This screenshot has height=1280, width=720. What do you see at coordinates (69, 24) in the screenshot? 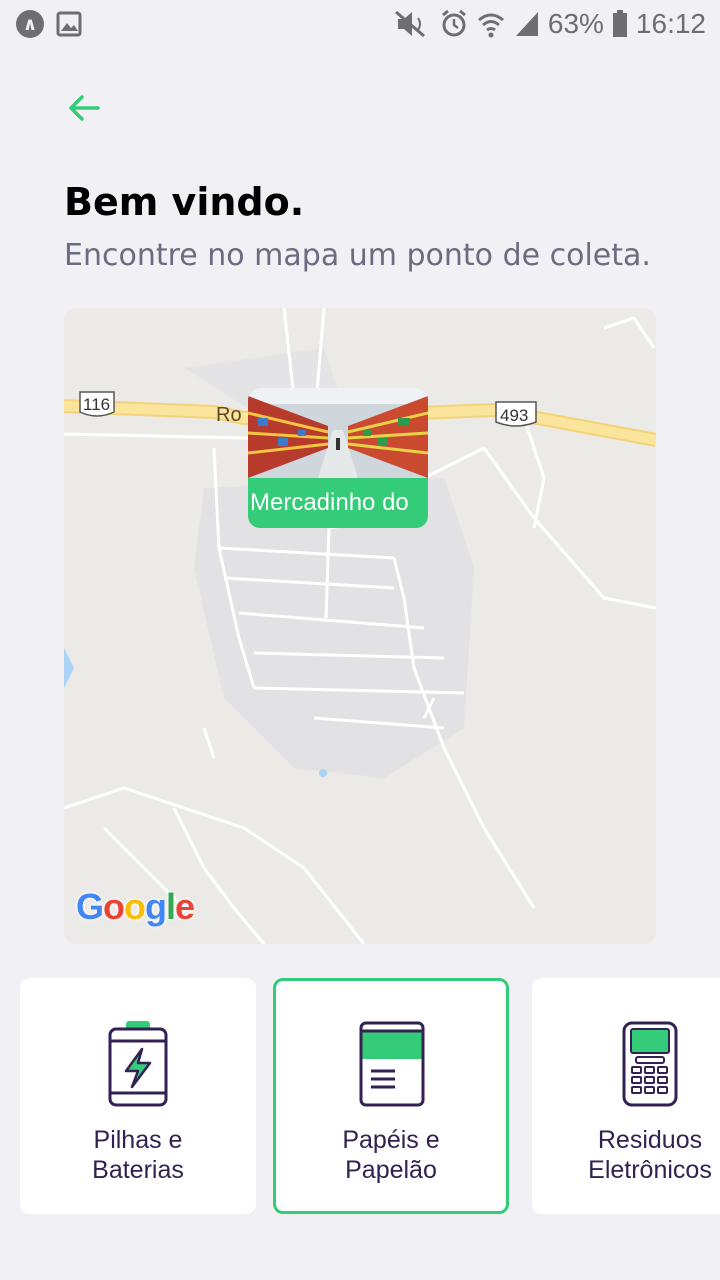
I see `image-icon` at bounding box center [69, 24].